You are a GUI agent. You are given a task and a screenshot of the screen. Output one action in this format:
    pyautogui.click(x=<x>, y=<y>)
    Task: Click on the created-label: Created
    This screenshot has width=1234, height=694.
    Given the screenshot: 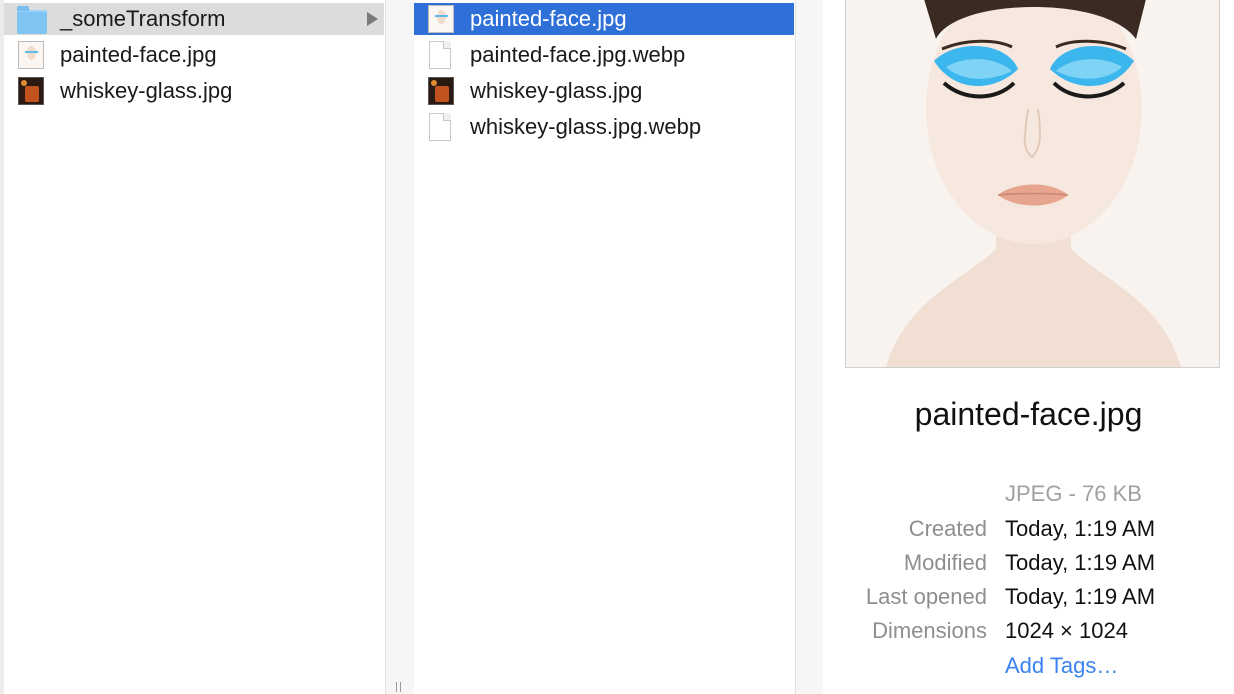 What is the action you would take?
    pyautogui.click(x=947, y=528)
    